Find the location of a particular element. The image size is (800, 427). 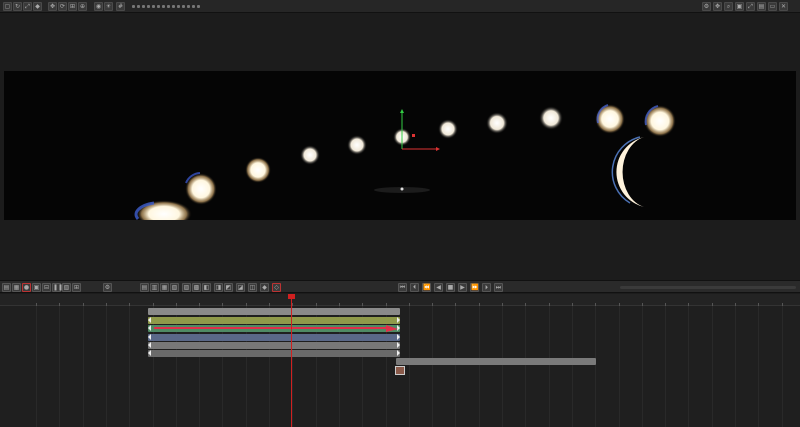

key-tool-icon: ◨ is located at coordinates (218, 287).